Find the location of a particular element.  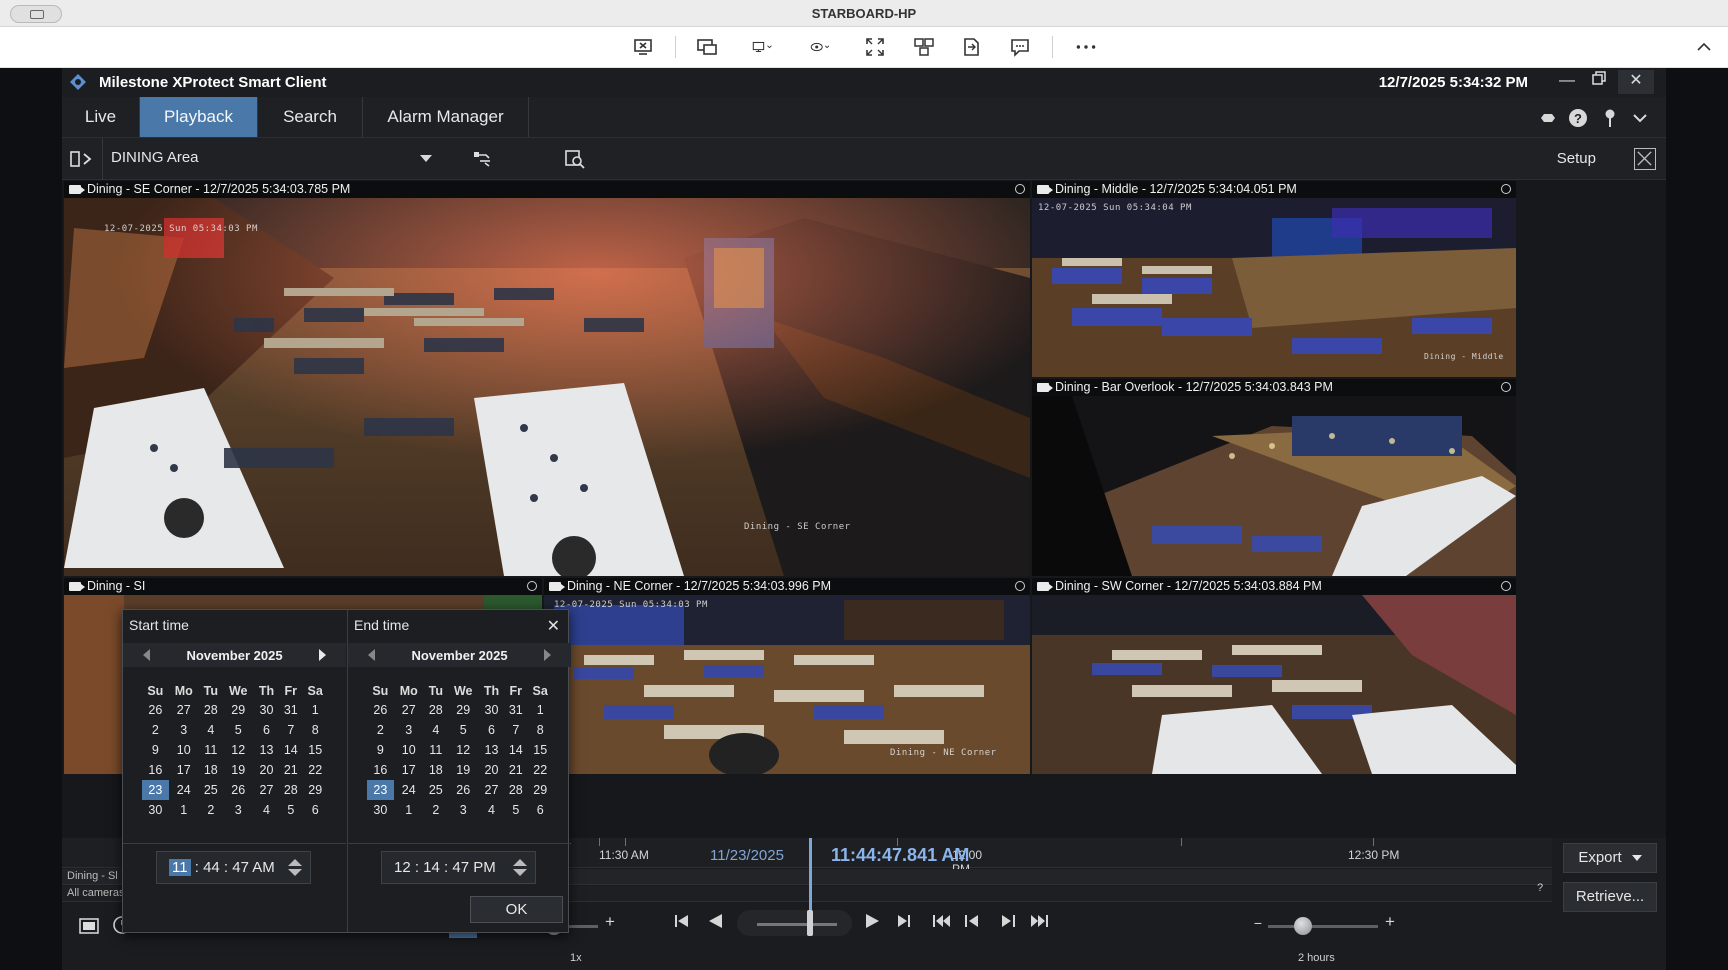

calendar-day: 19 is located at coordinates (238, 770).